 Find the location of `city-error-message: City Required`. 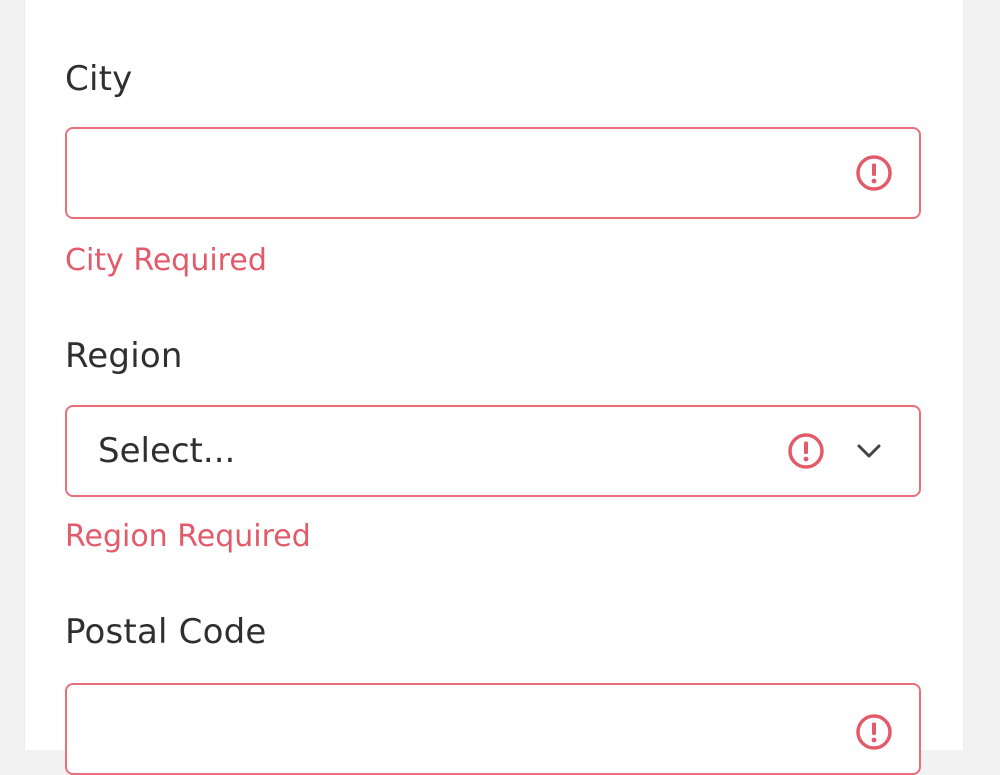

city-error-message: City Required is located at coordinates (166, 260).